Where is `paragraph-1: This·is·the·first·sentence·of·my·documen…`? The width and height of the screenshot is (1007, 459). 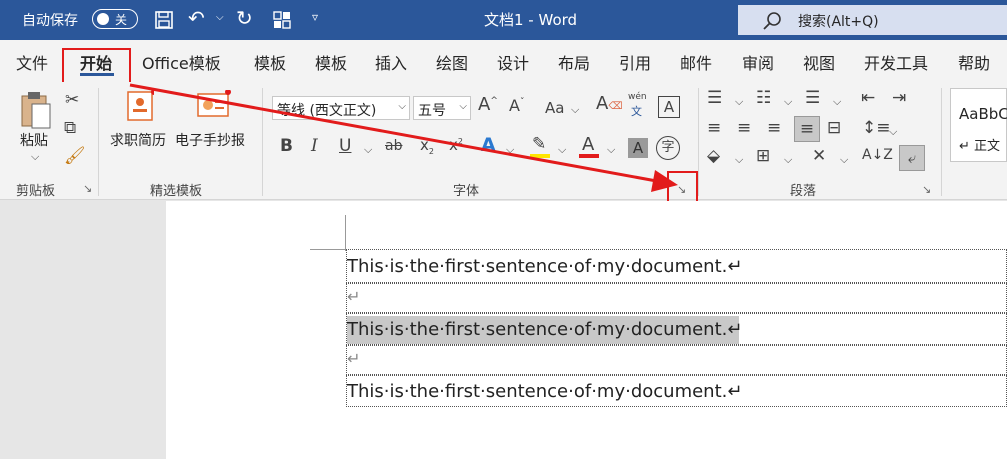 paragraph-1: This·is·the·first·sentence·of·my·documen… is located at coordinates (676, 266).